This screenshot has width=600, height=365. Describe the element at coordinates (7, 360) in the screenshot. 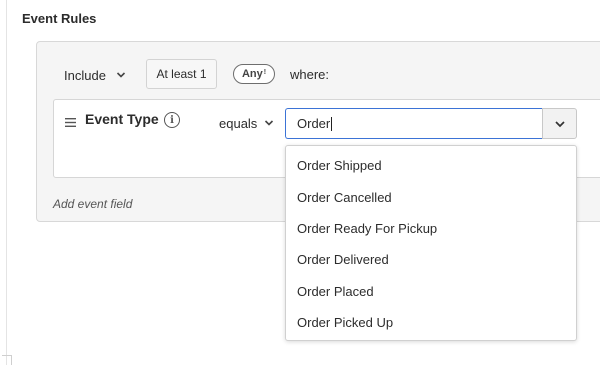

I see `corner-mark` at that location.